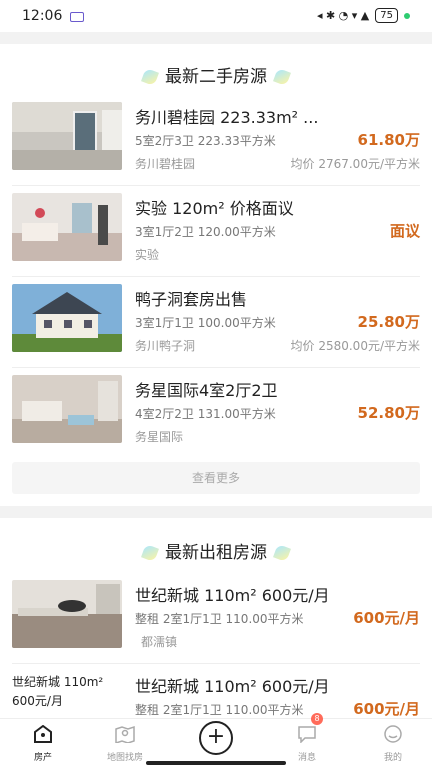  Describe the element at coordinates (67, 614) in the screenshot. I see `rental-photo` at that location.